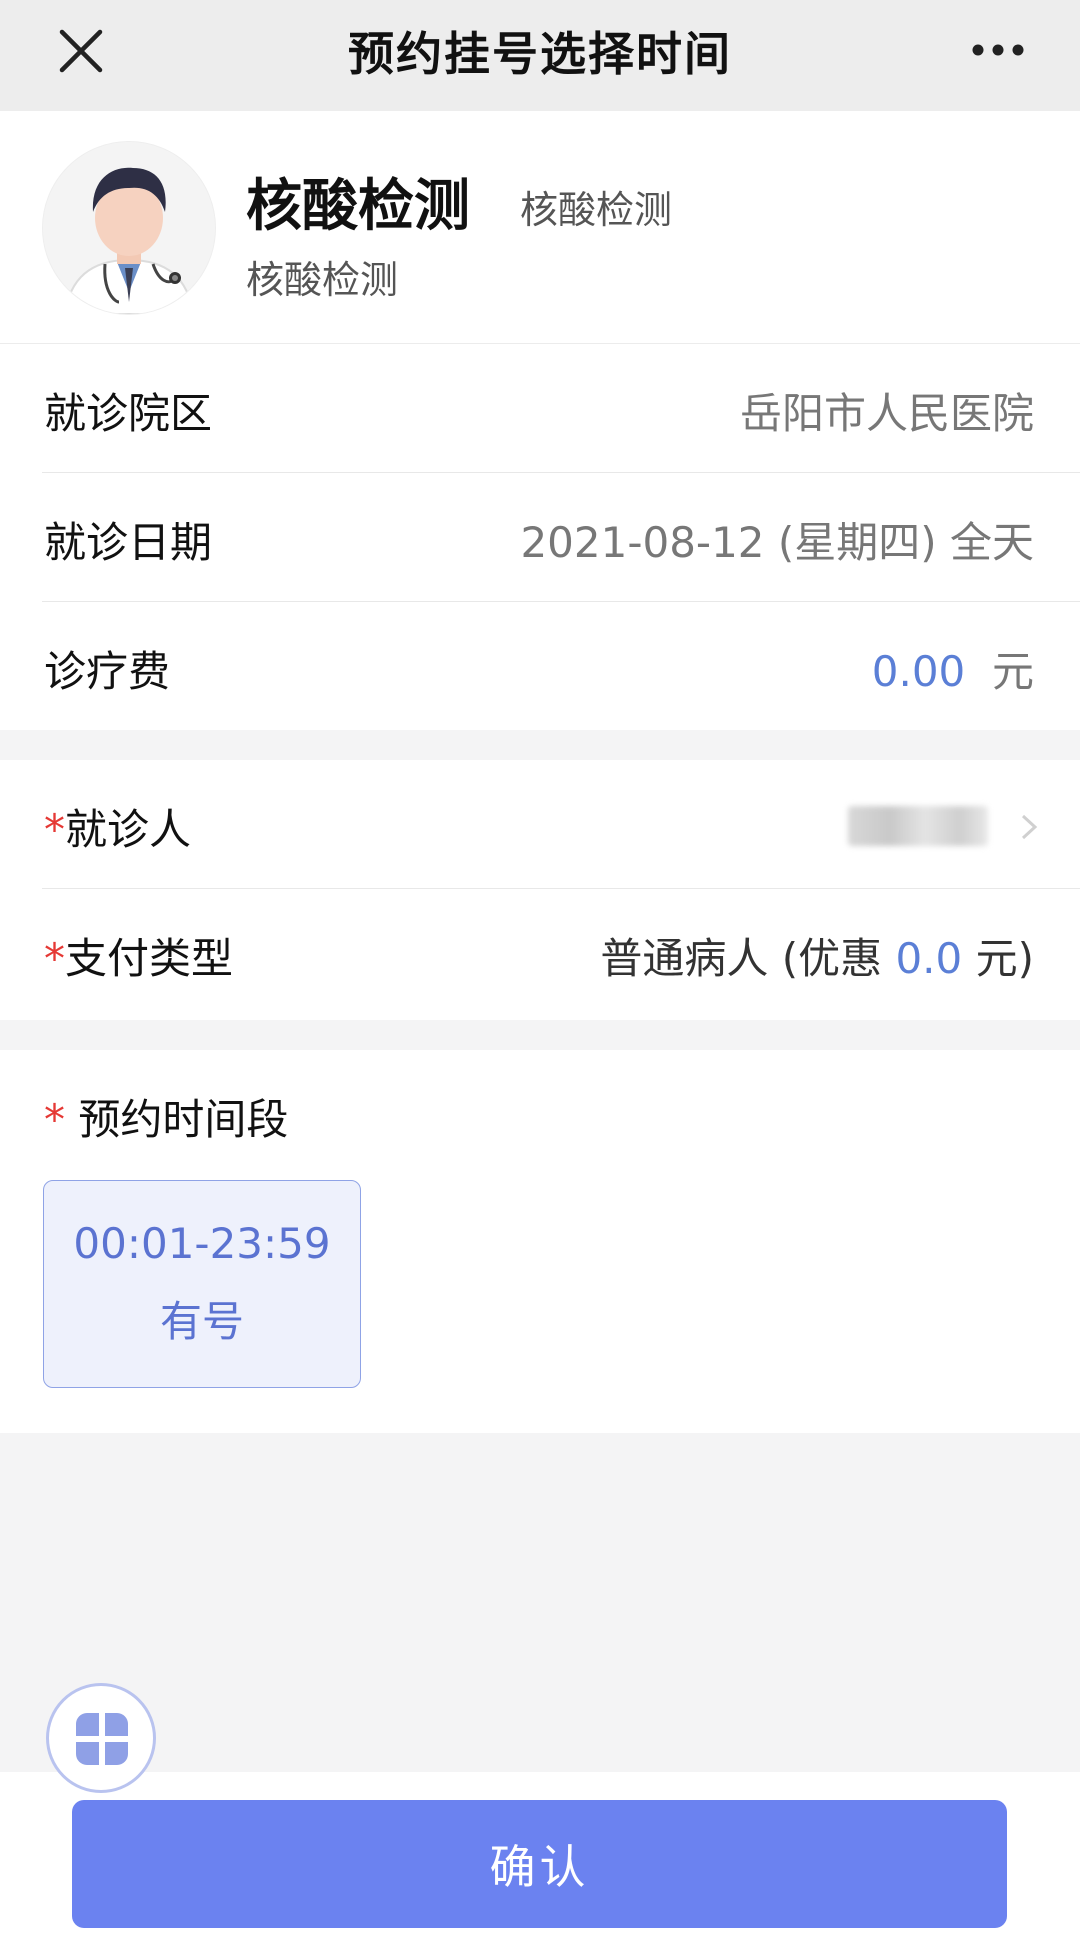  I want to click on timeslot-option: 00:01-23:59 有号, so click(202, 1284).